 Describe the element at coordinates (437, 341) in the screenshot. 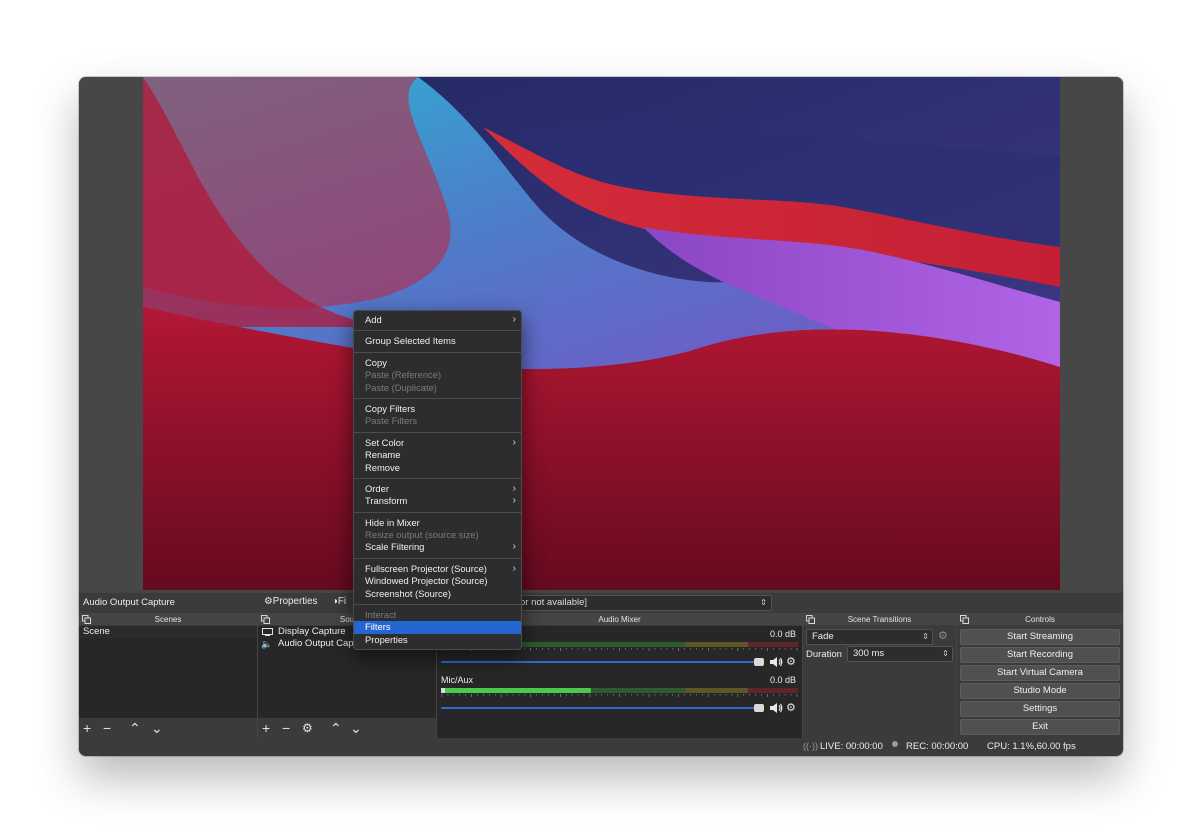

I see `menu-item-group-selected-items: Group Selected Items` at that location.